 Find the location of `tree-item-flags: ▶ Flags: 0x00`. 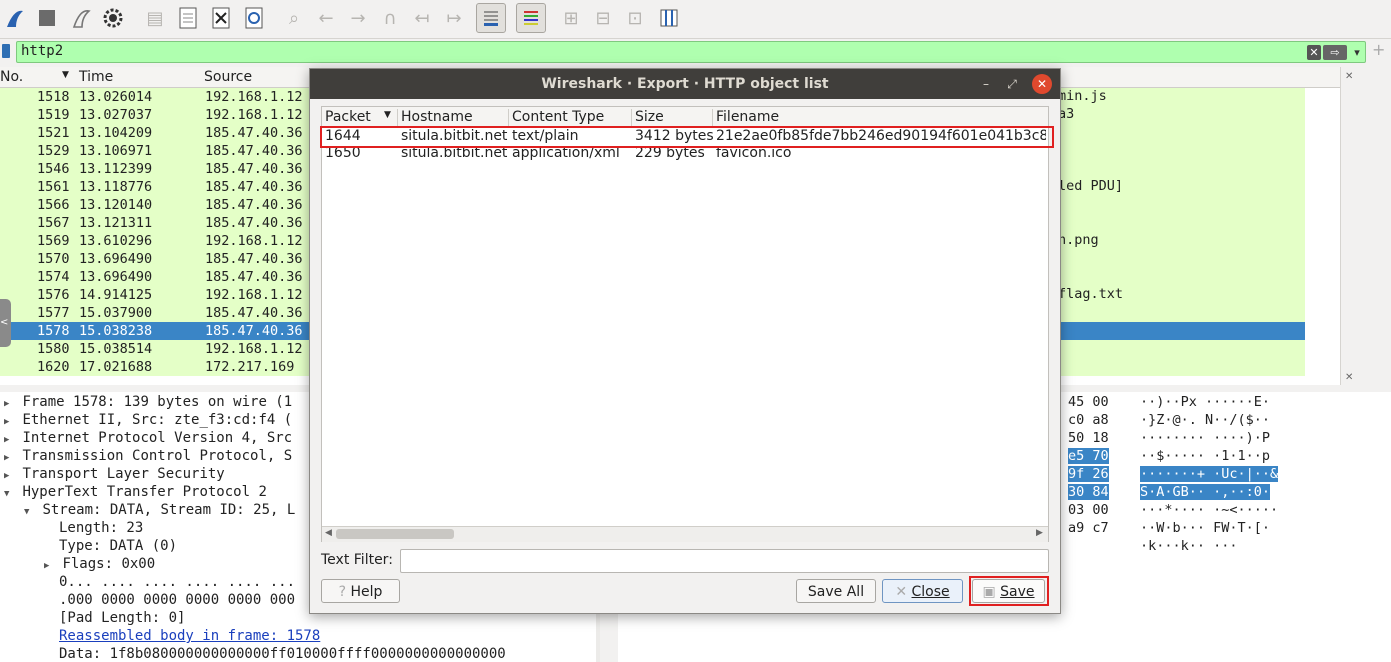

tree-item-flags: ▶ Flags: 0x00 is located at coordinates (99, 564).